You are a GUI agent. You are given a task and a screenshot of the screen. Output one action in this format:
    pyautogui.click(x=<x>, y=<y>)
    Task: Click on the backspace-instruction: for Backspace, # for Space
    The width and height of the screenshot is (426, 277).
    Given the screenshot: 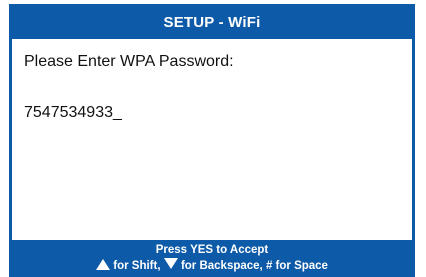 What is the action you would take?
    pyautogui.click(x=254, y=266)
    